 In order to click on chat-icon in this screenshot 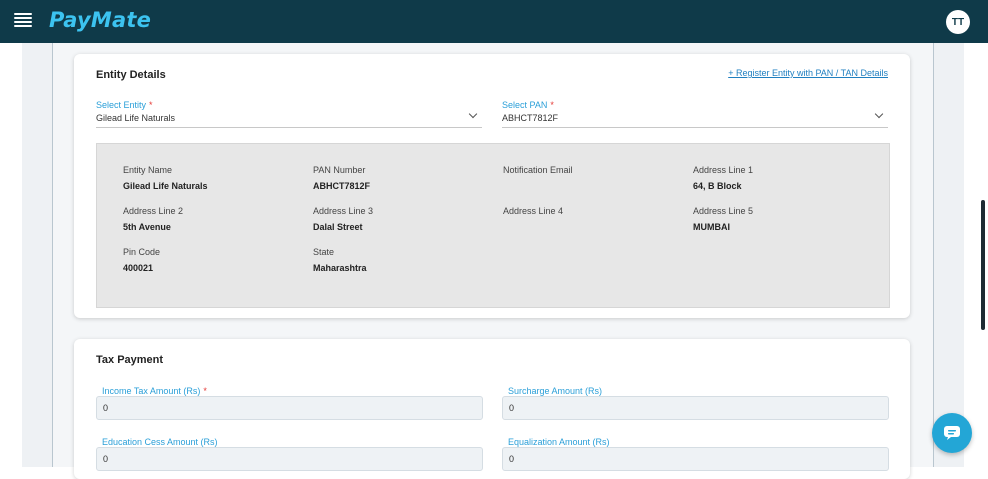, I will do `click(952, 433)`.